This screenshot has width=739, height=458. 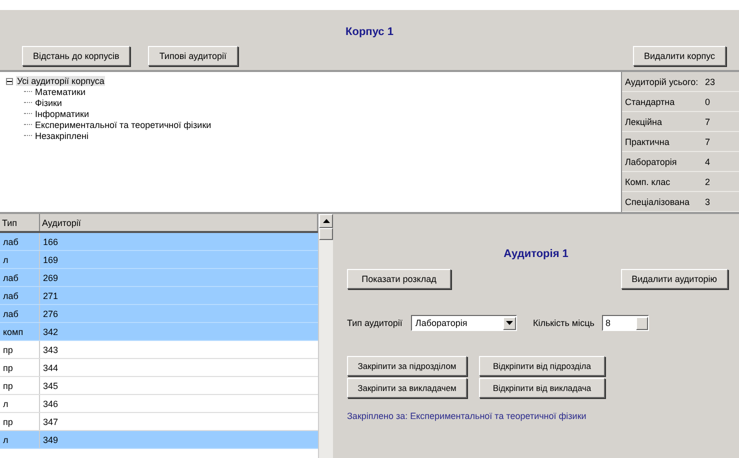 What do you see at coordinates (51, 278) in the screenshot?
I see `table-cell-text: 269` at bounding box center [51, 278].